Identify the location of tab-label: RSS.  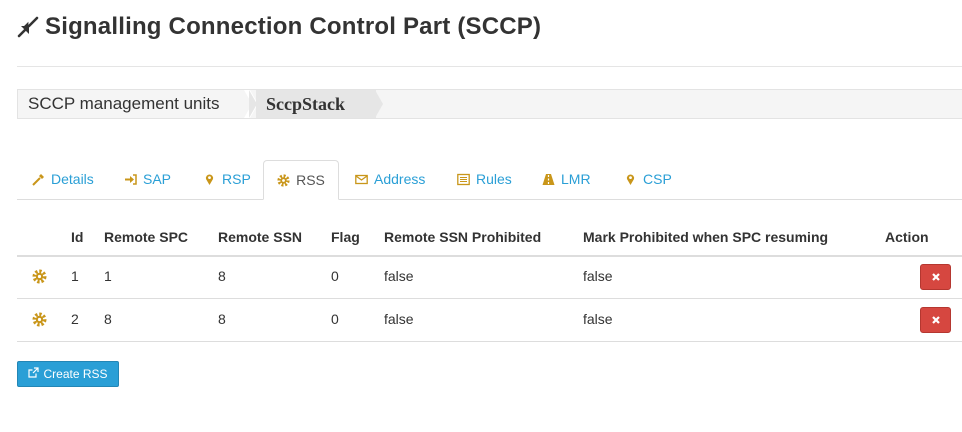
(310, 180).